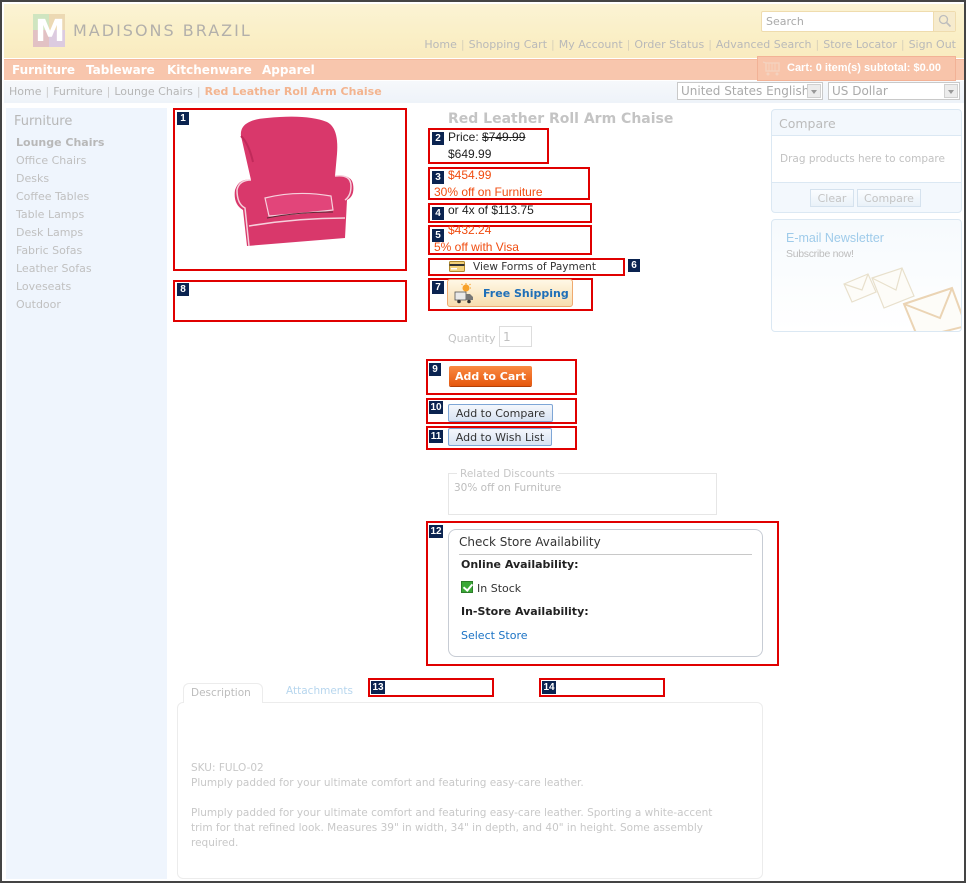 The image size is (966, 883). What do you see at coordinates (153, 91) in the screenshot?
I see `breadcrumb-lounge-chairs: Lounge Chairs` at bounding box center [153, 91].